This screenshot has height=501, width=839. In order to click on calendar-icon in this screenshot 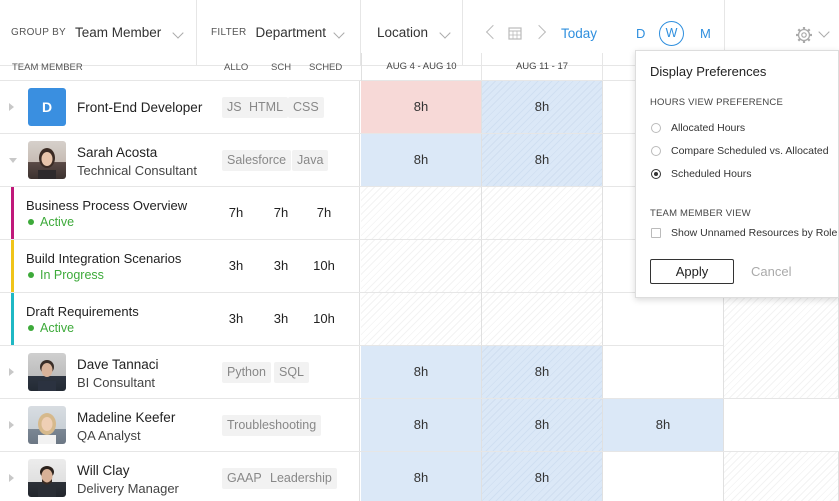, I will do `click(515, 33)`.